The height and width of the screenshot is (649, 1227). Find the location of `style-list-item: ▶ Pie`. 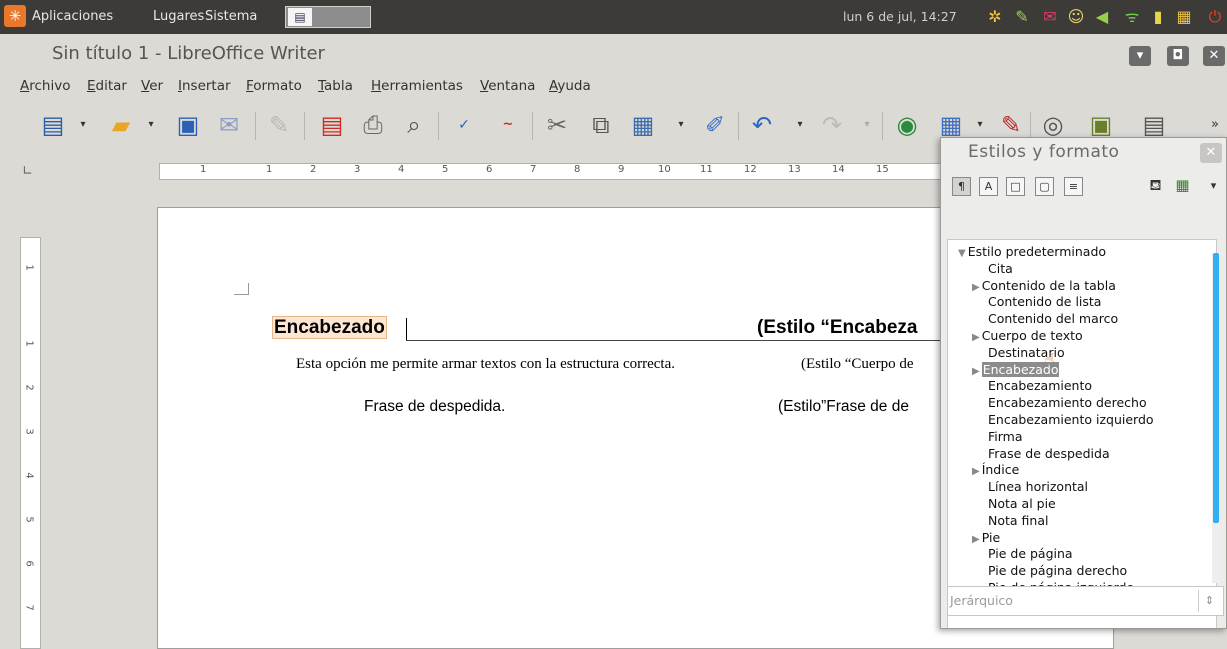

style-list-item: ▶ Pie is located at coordinates (986, 538).